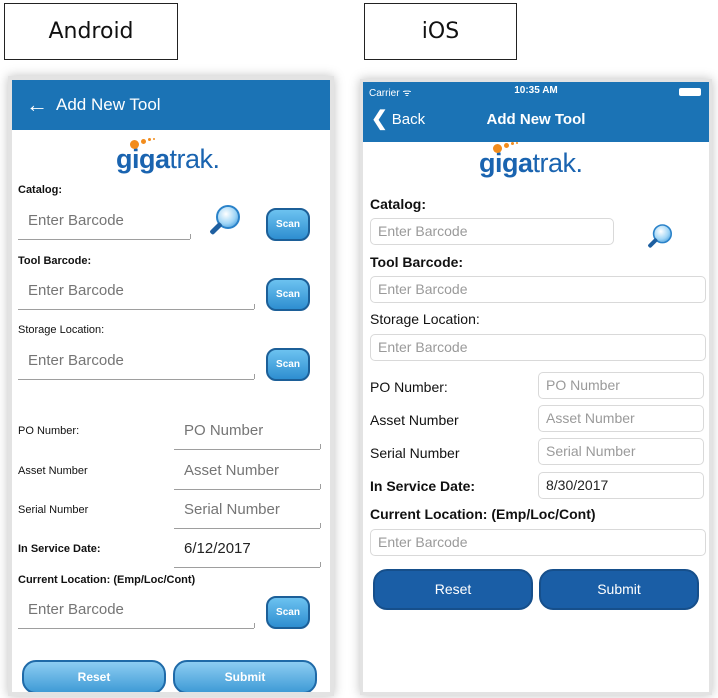 The width and height of the screenshot is (718, 698). What do you see at coordinates (37, 105) in the screenshot?
I see `back-arrow-icon: ←` at bounding box center [37, 105].